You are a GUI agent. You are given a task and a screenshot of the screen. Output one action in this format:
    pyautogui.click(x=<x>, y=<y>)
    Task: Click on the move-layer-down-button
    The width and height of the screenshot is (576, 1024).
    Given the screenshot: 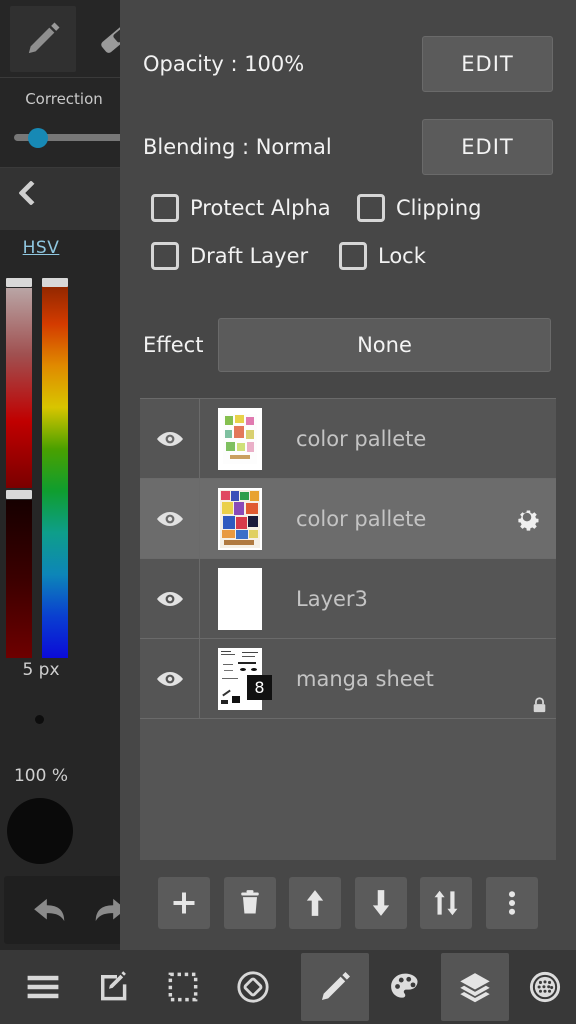 What is the action you would take?
    pyautogui.click(x=380, y=903)
    